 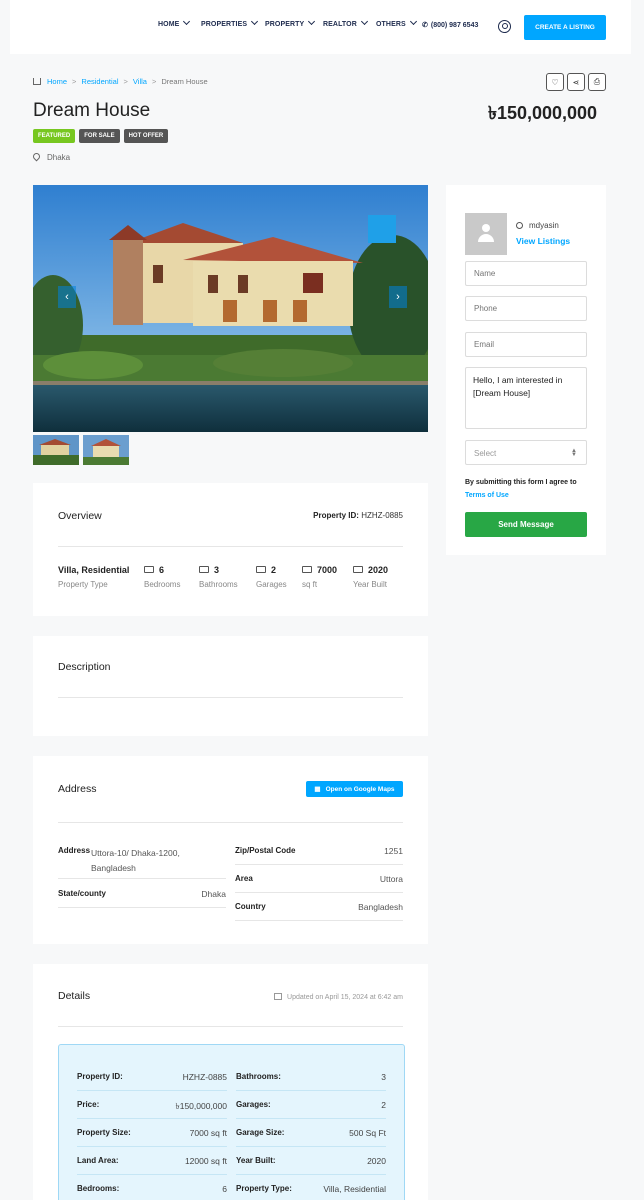 What do you see at coordinates (204, 1077) in the screenshot?
I see `detail-value: HZHZ-0885` at bounding box center [204, 1077].